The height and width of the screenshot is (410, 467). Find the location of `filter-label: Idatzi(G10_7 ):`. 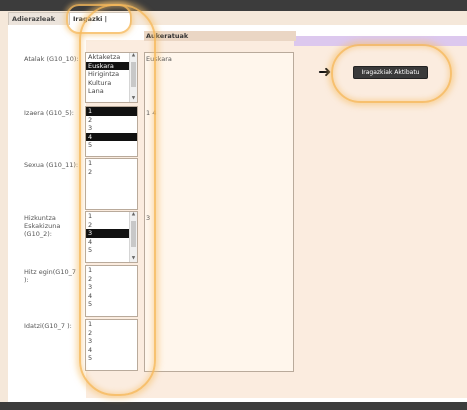

filter-label: Idatzi(G10_7 ): is located at coordinates (48, 326).